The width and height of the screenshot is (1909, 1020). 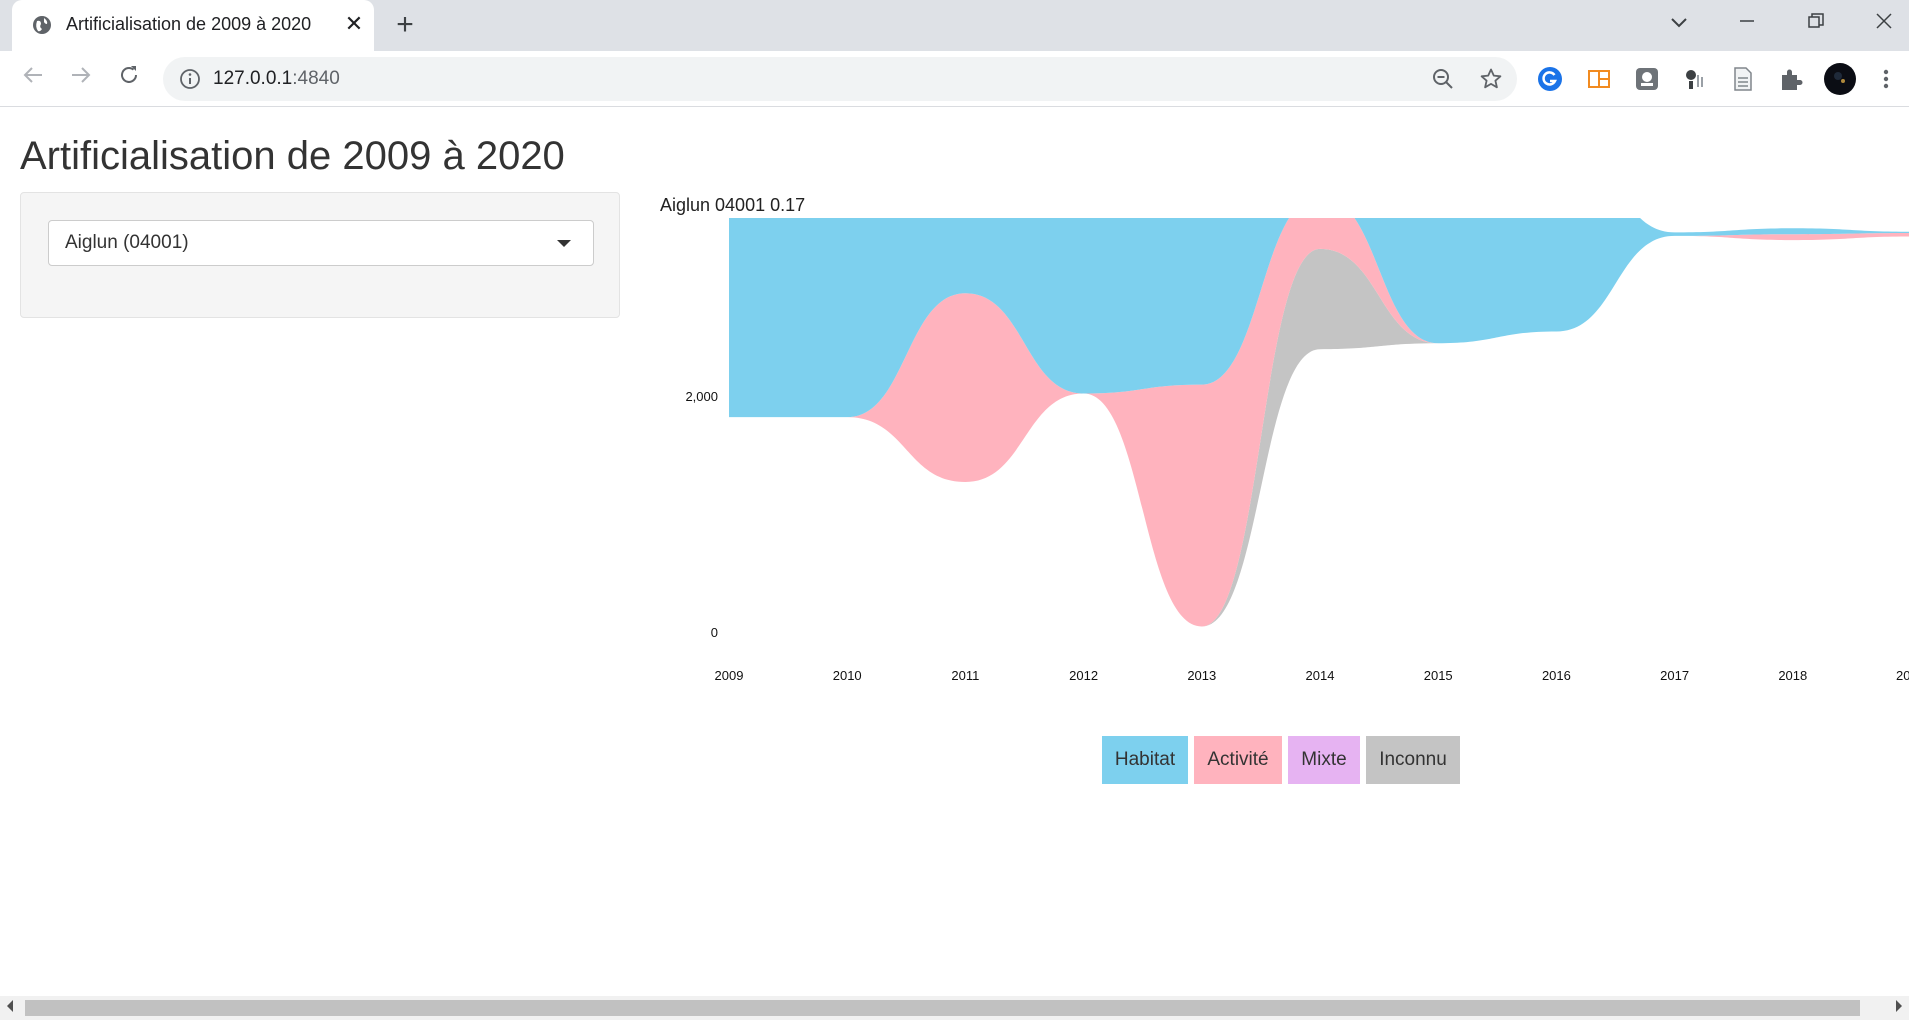 What do you see at coordinates (1792, 675) in the screenshot?
I see `x-tick-label: 2018` at bounding box center [1792, 675].